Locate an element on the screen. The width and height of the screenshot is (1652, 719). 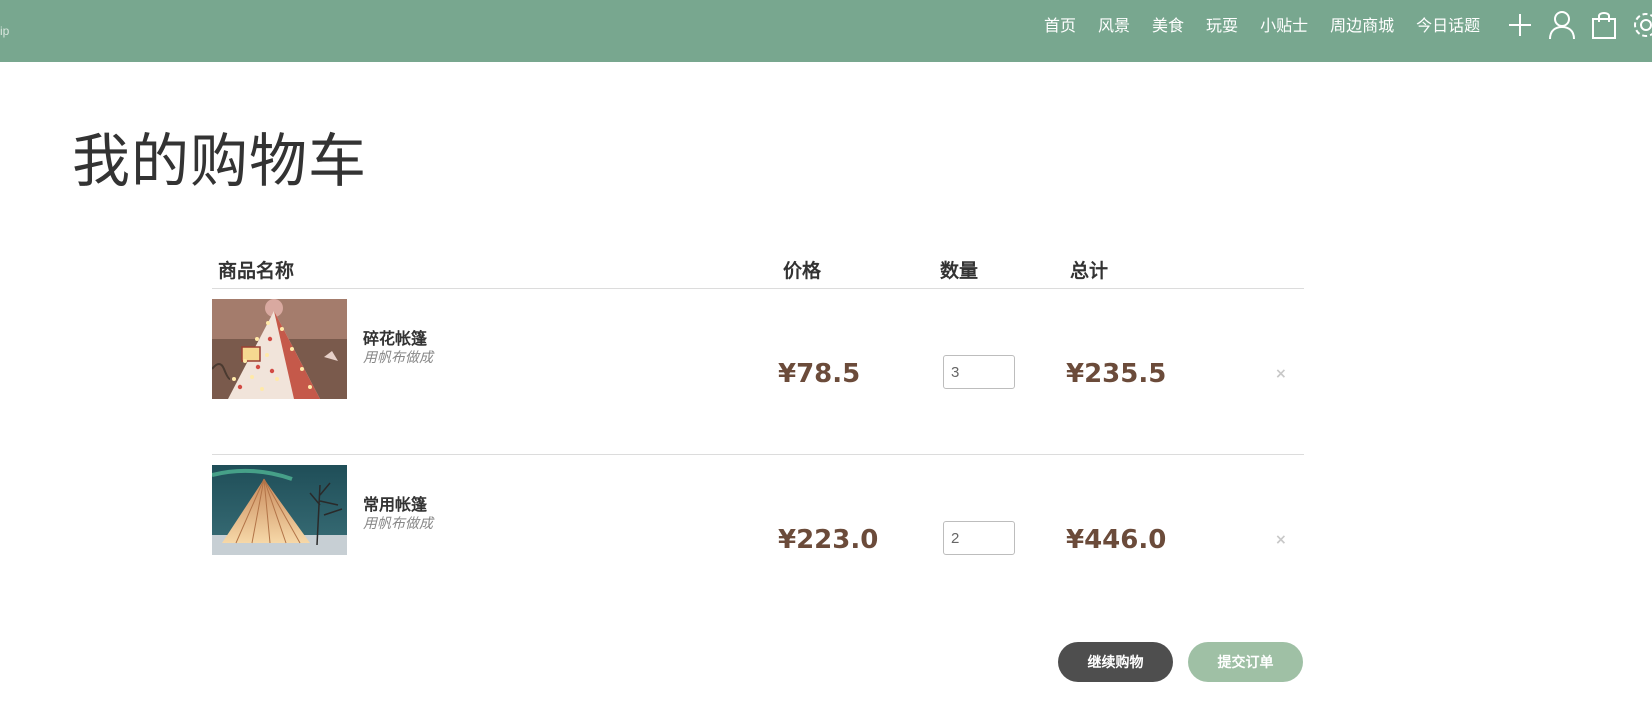
product-name: 碎花帐篷 is located at coordinates (395, 337).